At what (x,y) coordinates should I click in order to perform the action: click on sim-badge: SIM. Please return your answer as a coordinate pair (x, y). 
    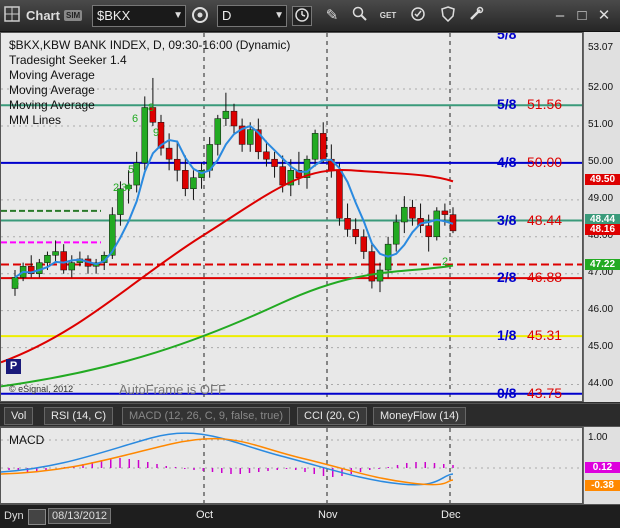
    Looking at the image, I should click on (73, 15).